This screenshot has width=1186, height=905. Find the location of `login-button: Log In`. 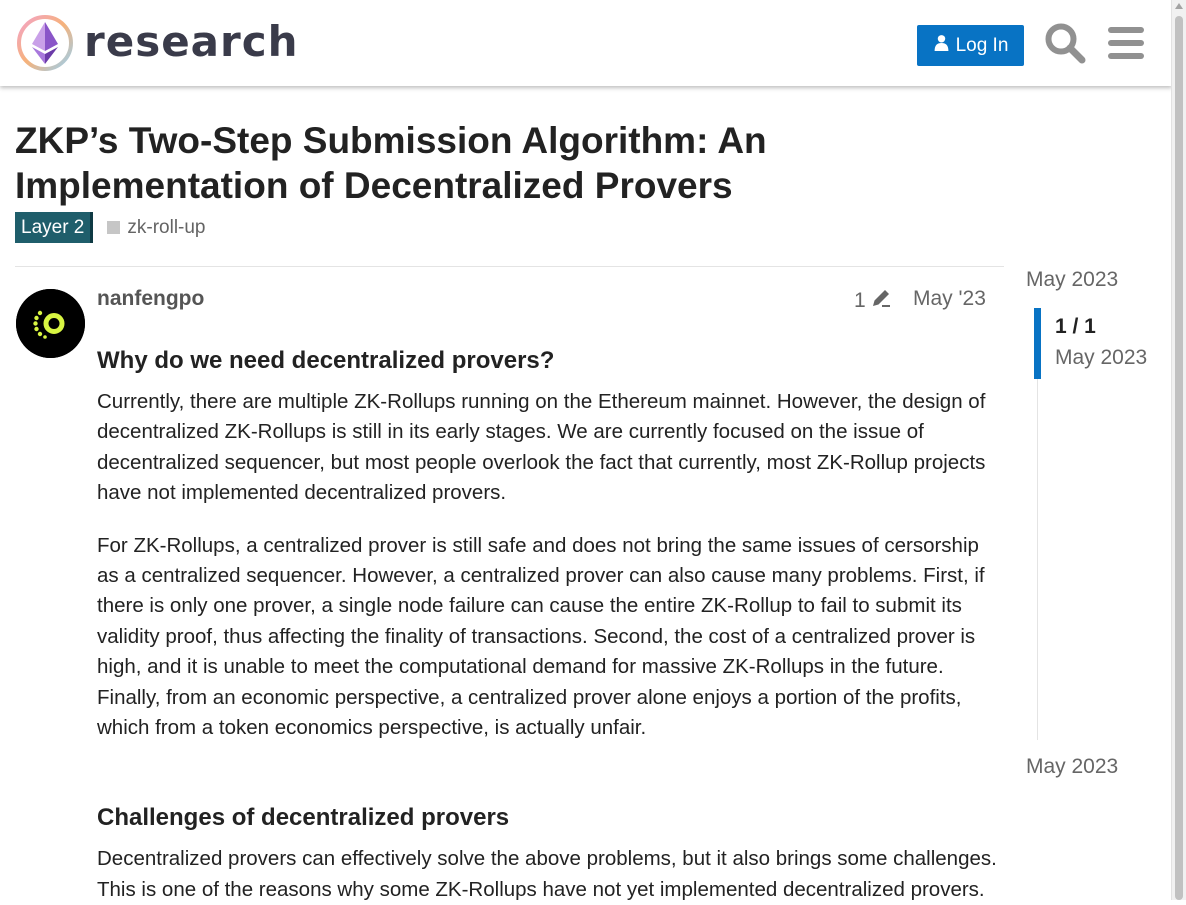

login-button: Log In is located at coordinates (970, 45).